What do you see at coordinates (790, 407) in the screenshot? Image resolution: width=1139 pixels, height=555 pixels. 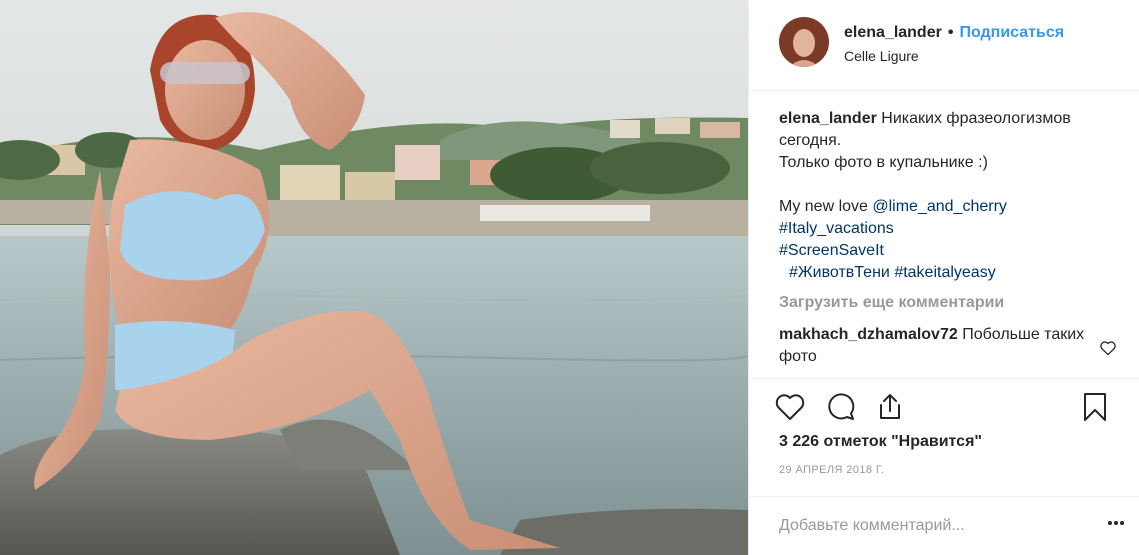 I see `heart-icon` at bounding box center [790, 407].